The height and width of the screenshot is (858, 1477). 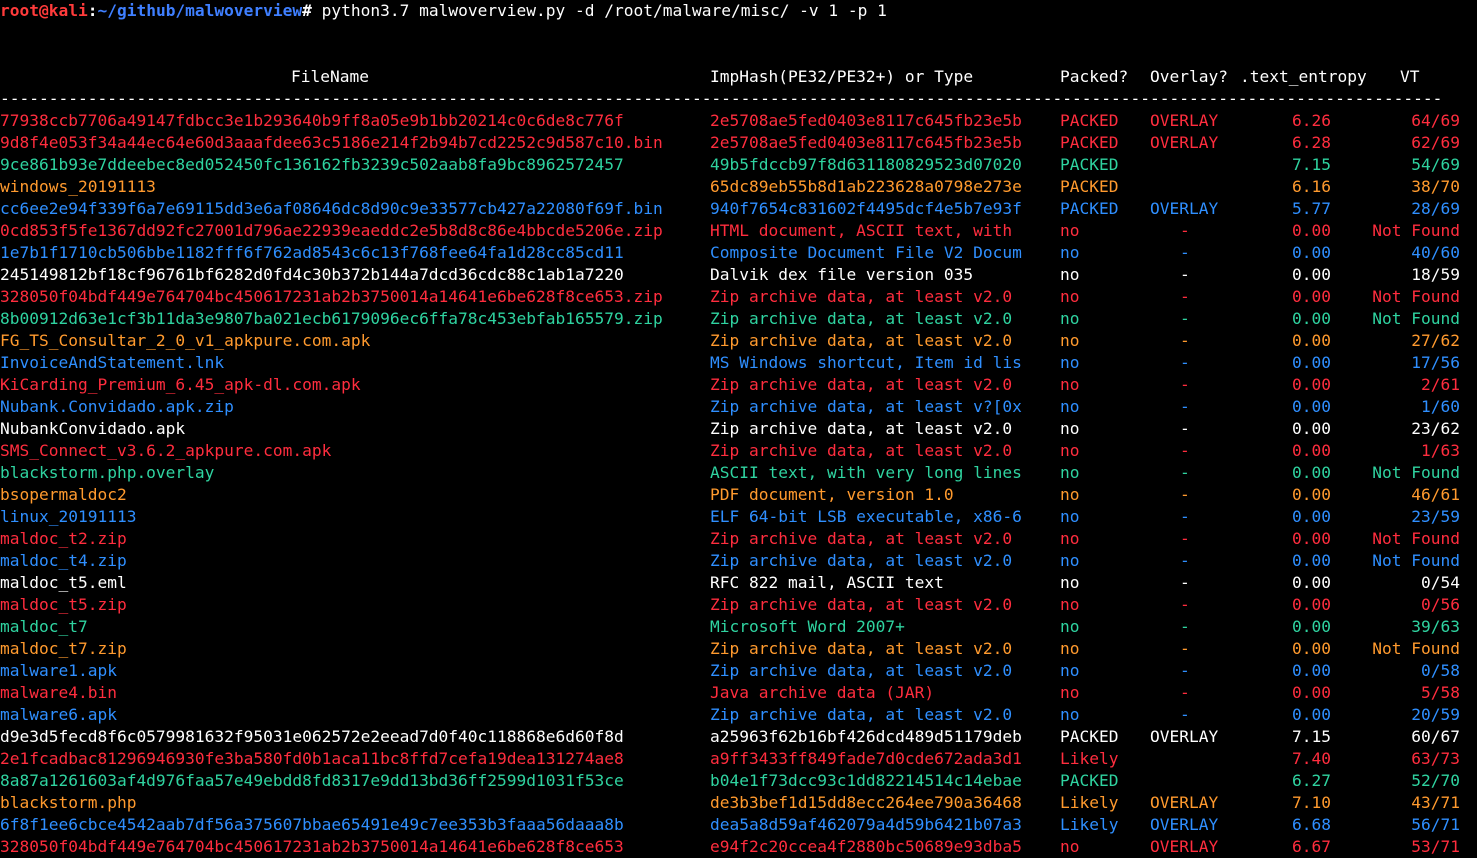 What do you see at coordinates (1435, 208) in the screenshot?
I see `cell-vt: 28/69` at bounding box center [1435, 208].